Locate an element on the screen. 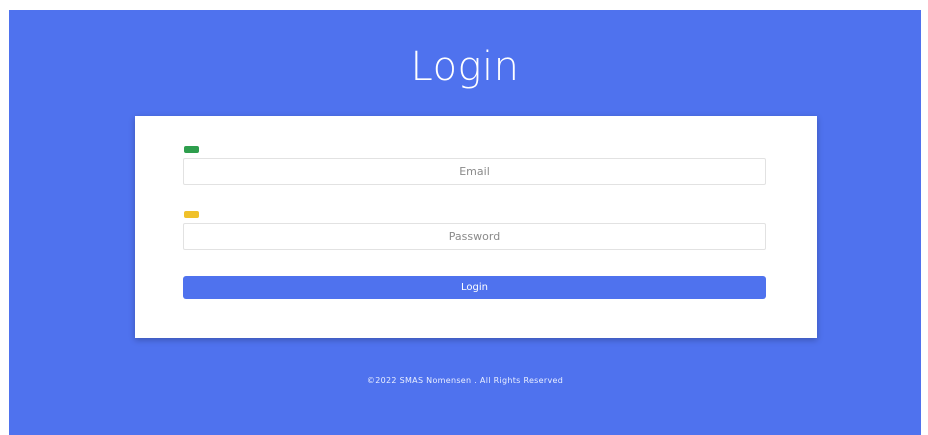 This screenshot has height=435, width=928. email-status-indicator is located at coordinates (191, 149).